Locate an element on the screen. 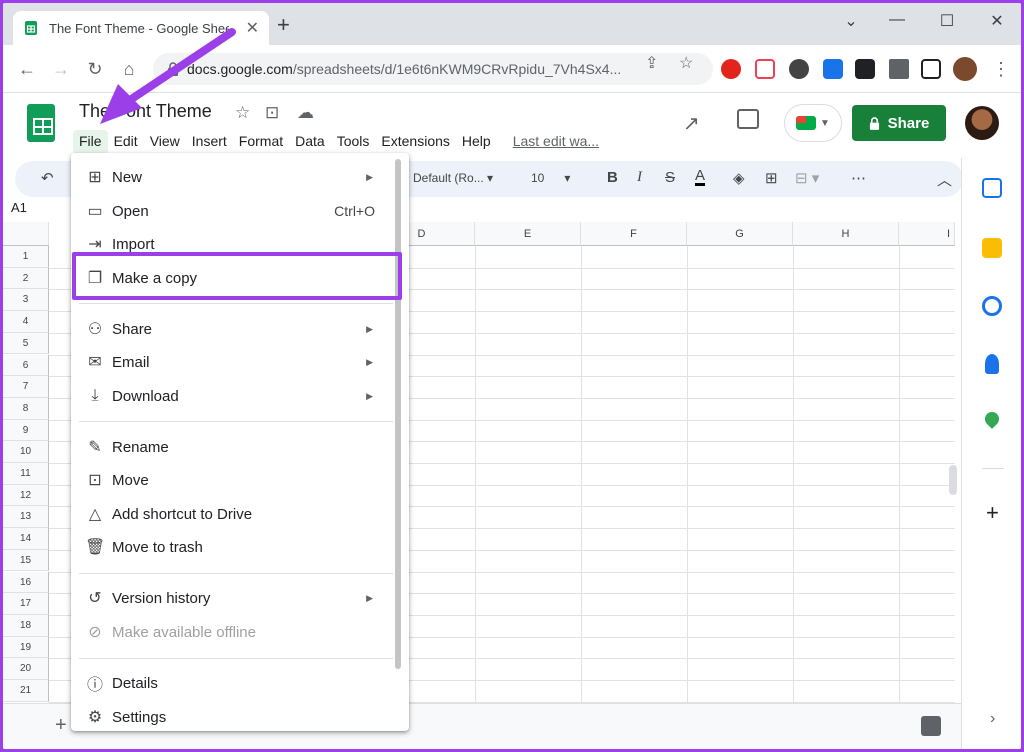 This screenshot has height=752, width=1024. cloud-status-icon: ☁ is located at coordinates (305, 113).